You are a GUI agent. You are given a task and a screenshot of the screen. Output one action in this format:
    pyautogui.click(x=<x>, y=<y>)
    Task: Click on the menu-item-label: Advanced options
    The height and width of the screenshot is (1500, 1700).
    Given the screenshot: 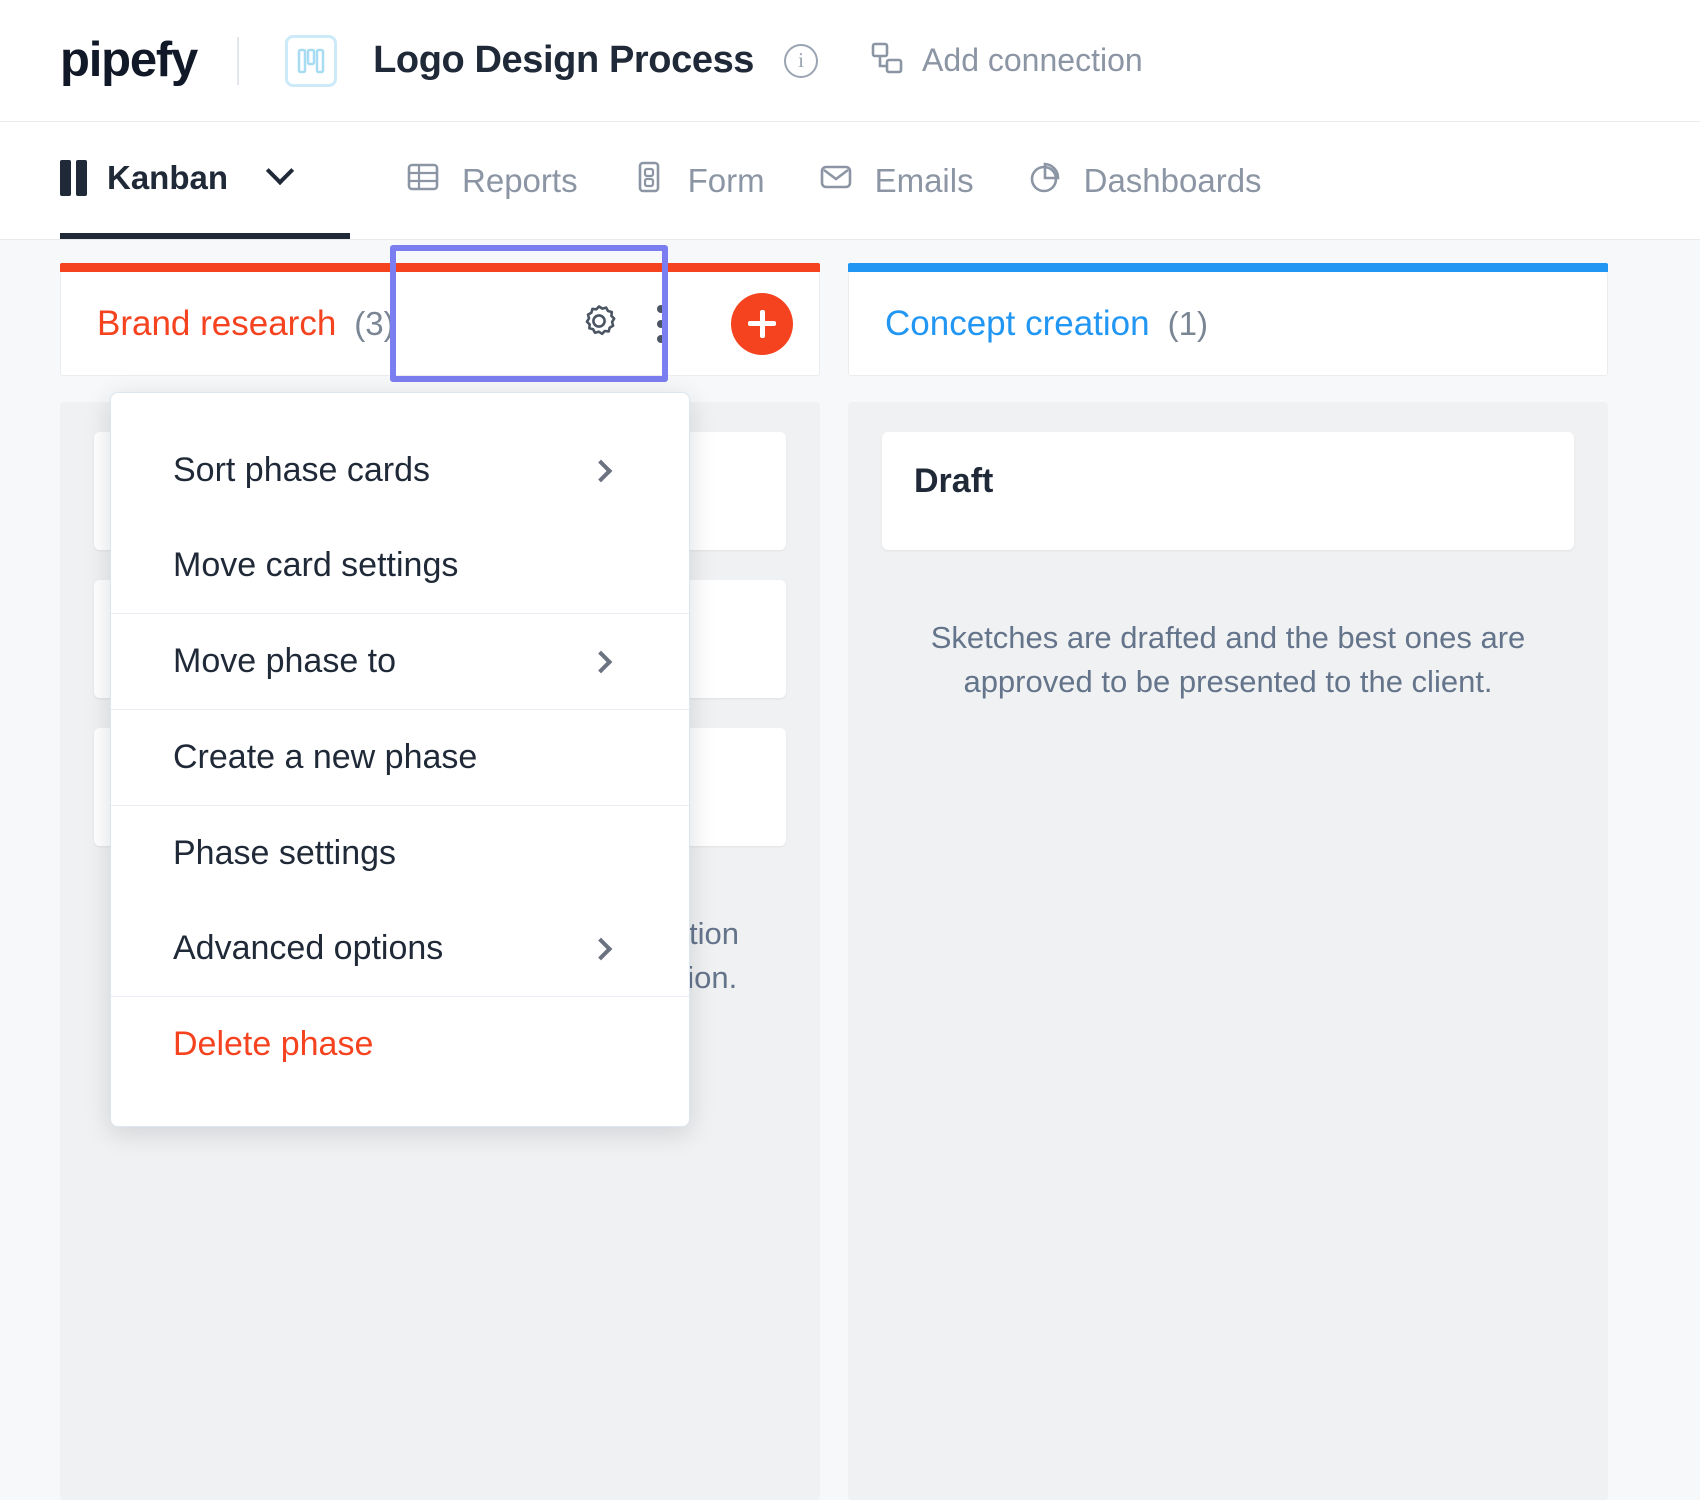 What is the action you would take?
    pyautogui.click(x=308, y=948)
    